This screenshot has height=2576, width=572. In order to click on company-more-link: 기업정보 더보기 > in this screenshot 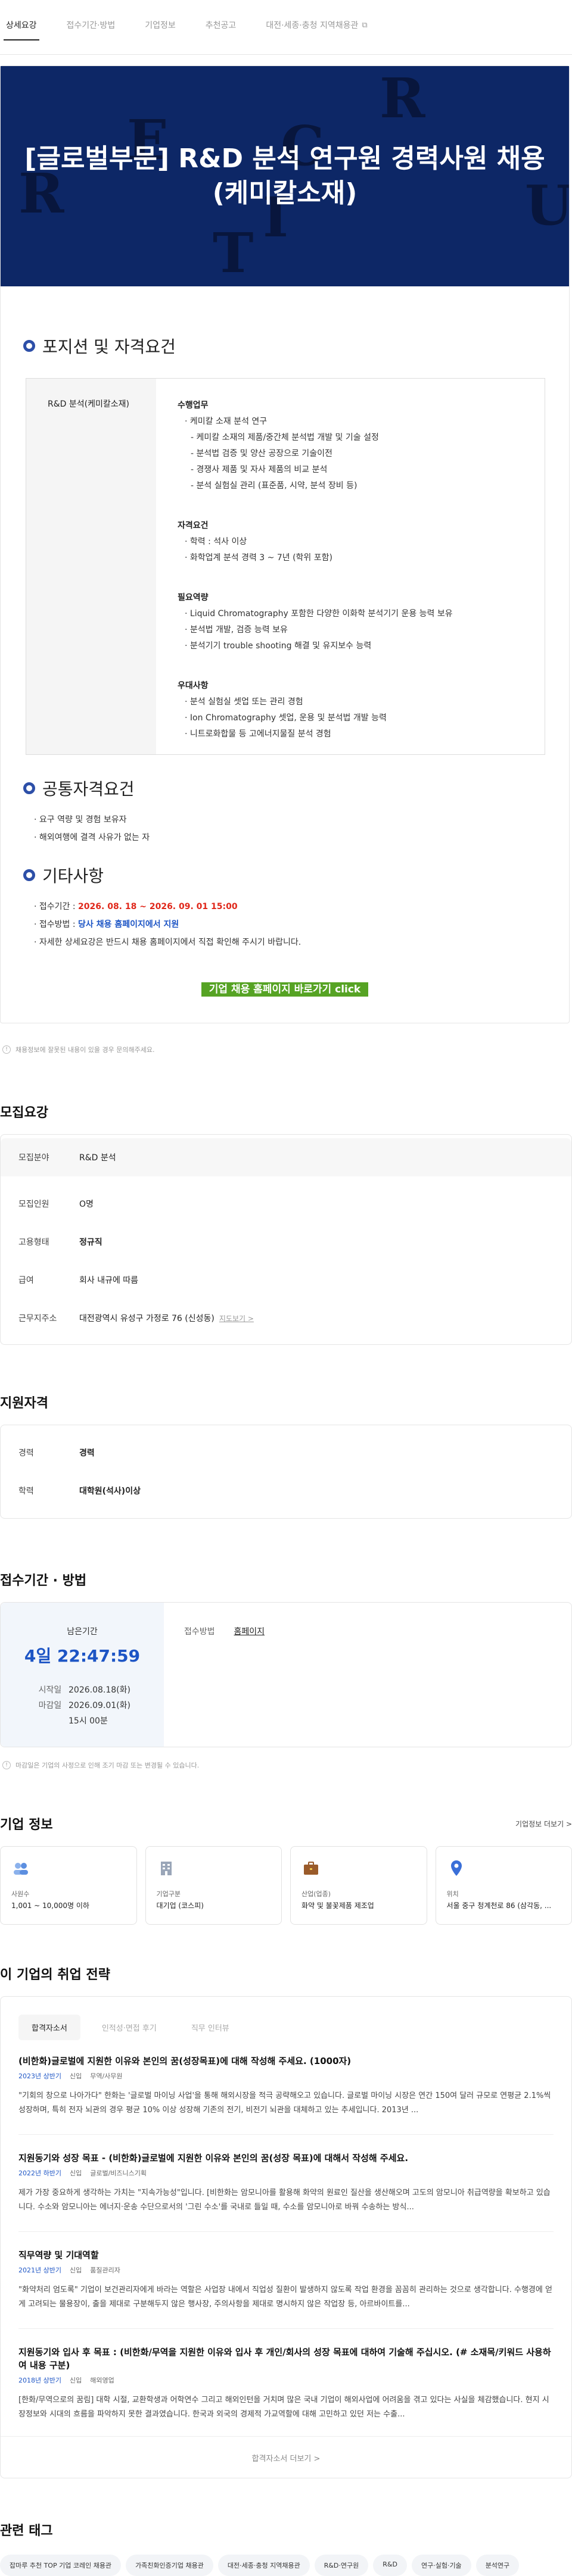, I will do `click(543, 1824)`.